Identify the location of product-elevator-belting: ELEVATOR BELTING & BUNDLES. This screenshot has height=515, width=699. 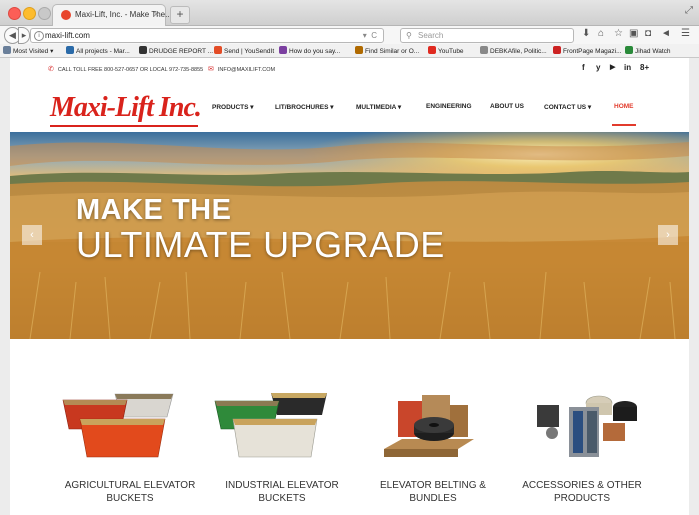
(433, 437).